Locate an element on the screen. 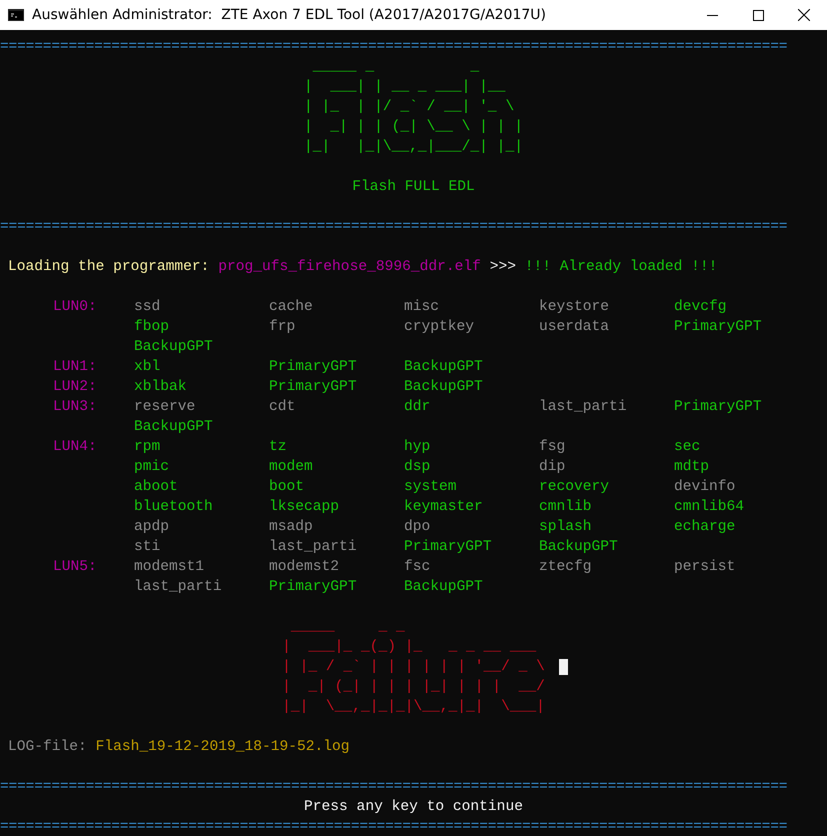 The image size is (827, 836). partition-name: keystore is located at coordinates (574, 307).